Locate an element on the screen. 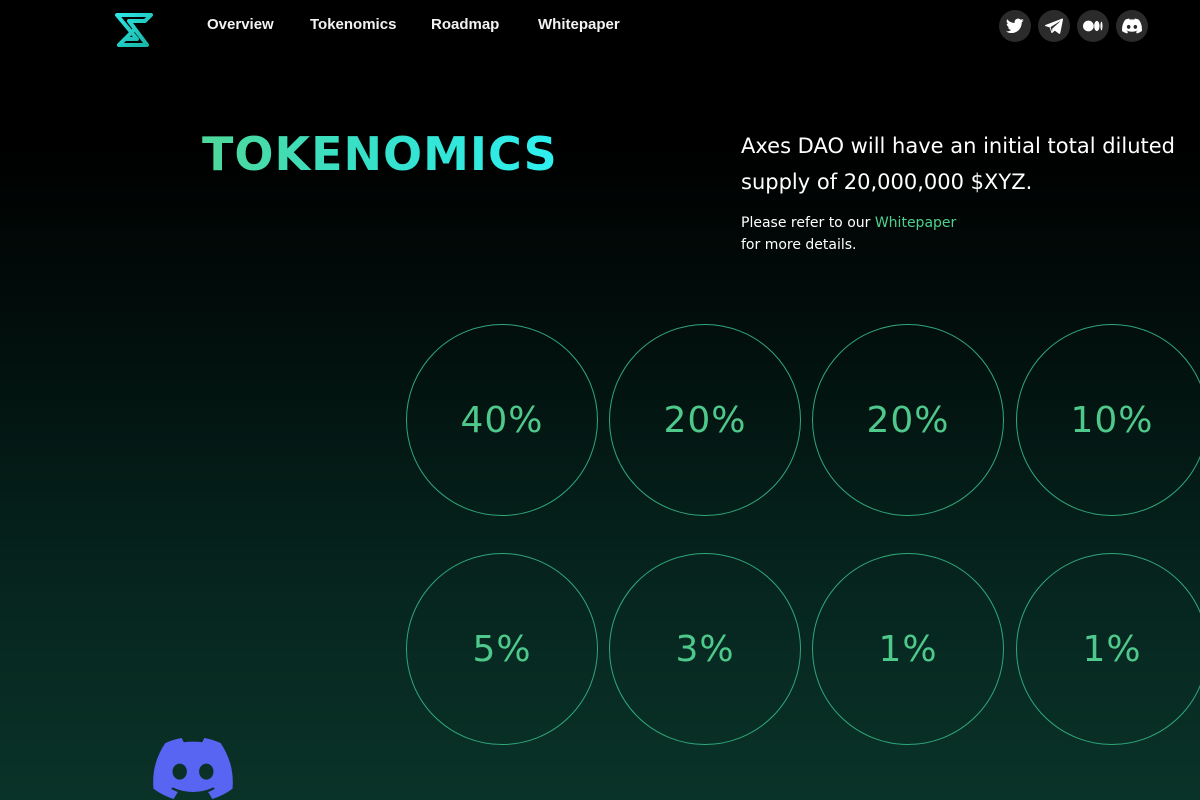  whitepaper-link: Whitepaper is located at coordinates (915, 223).